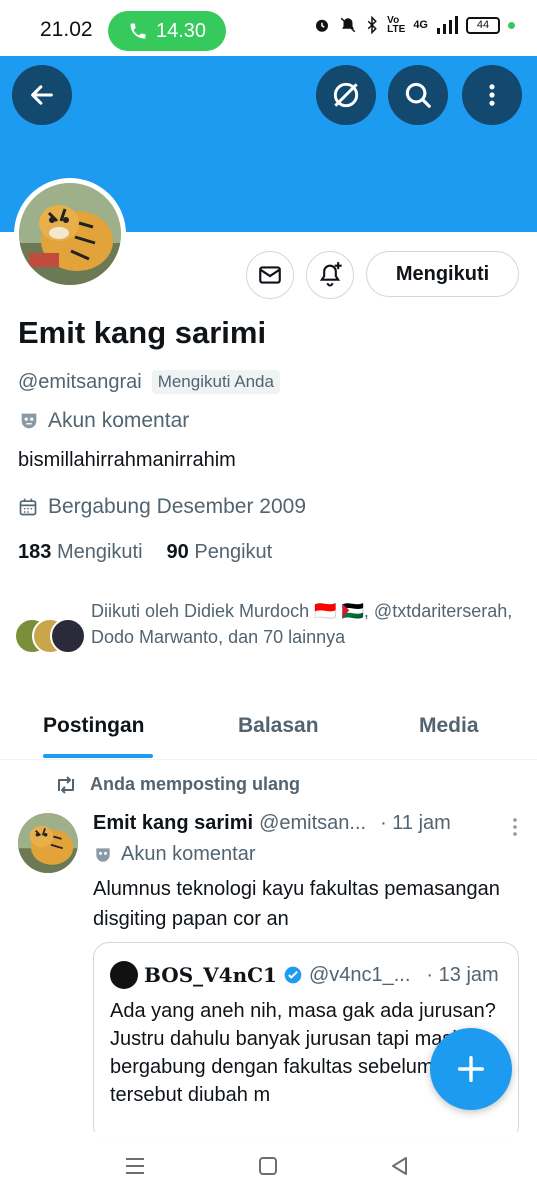 The image size is (537, 1199). What do you see at coordinates (511, 25) in the screenshot?
I see `privacy-dot` at bounding box center [511, 25].